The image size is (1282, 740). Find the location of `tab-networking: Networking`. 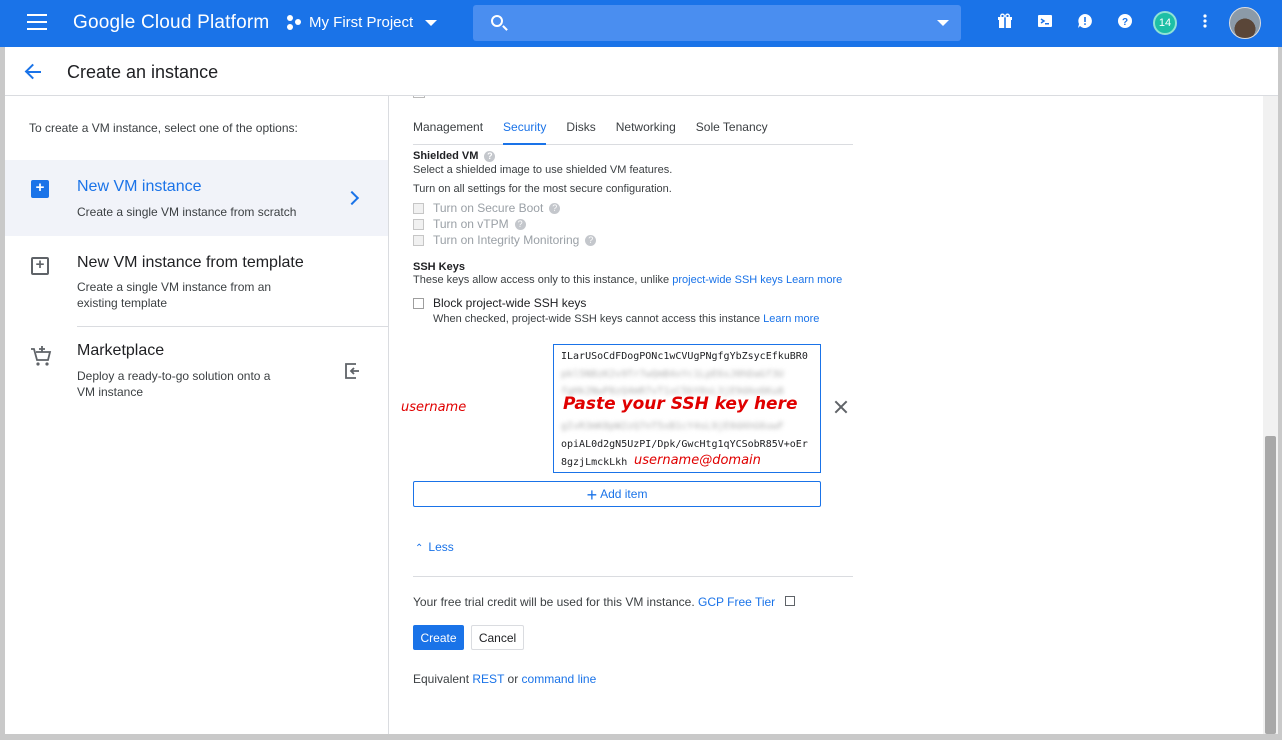

tab-networking: Networking is located at coordinates (646, 131).